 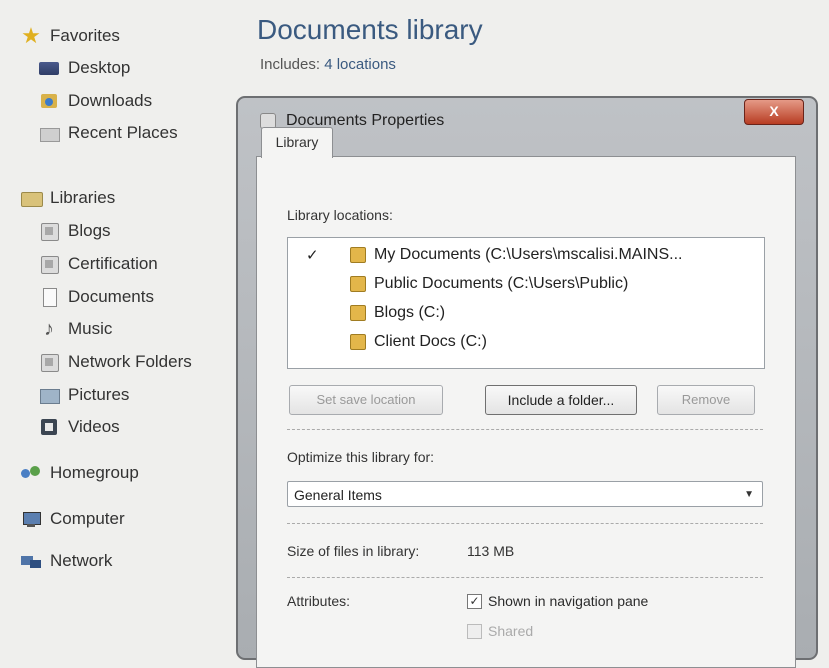 I want to click on nav-library-label: Documents, so click(x=111, y=296).